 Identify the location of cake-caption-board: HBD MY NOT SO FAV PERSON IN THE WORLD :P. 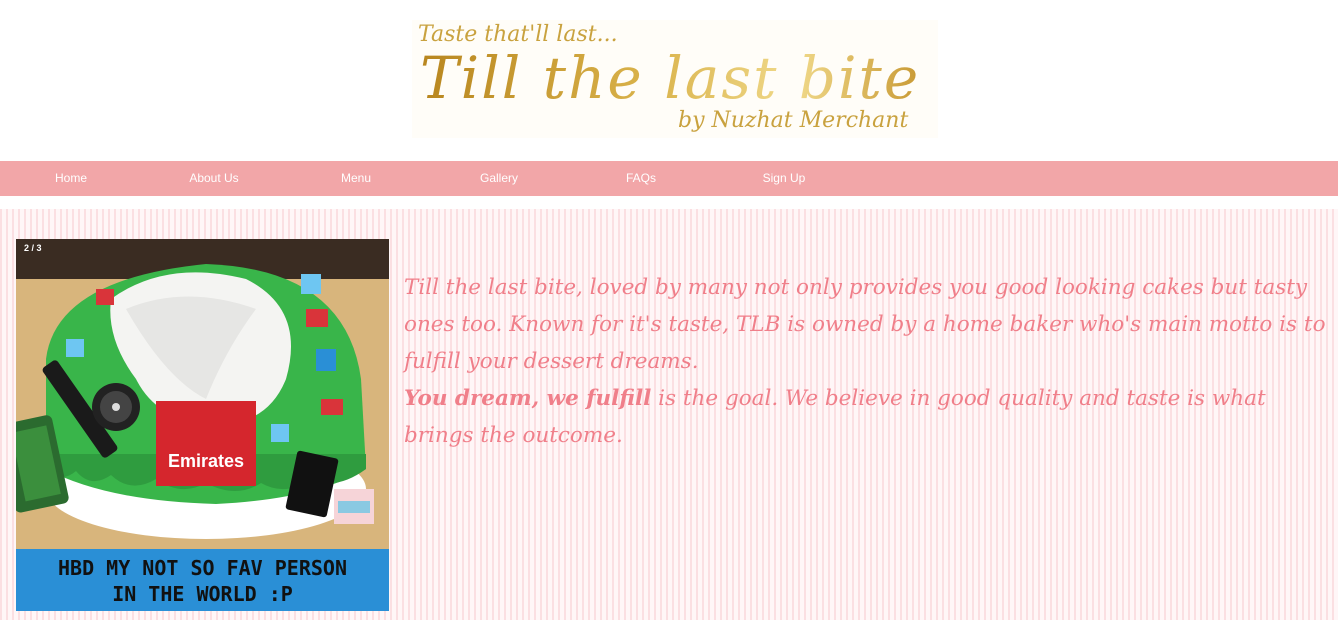
(202, 580).